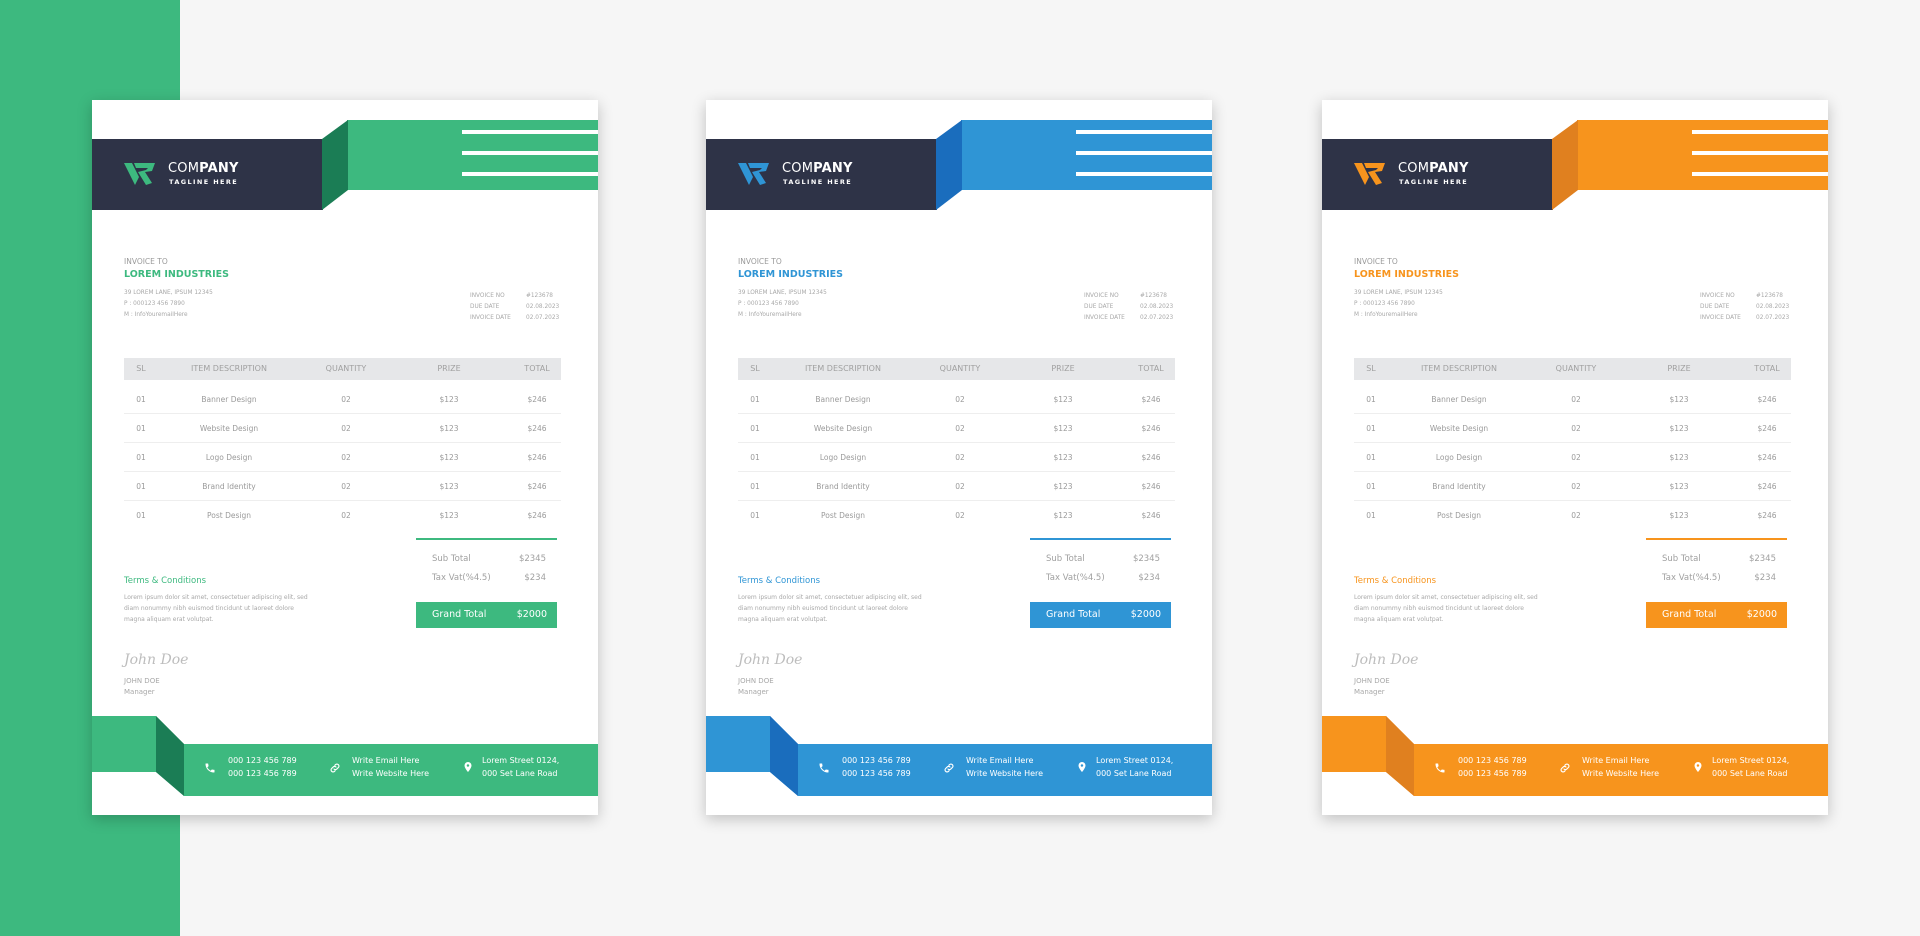 The image size is (1920, 936). Describe the element at coordinates (176, 274) in the screenshot. I see `client-name: LOREM INDUSTRIES` at that location.